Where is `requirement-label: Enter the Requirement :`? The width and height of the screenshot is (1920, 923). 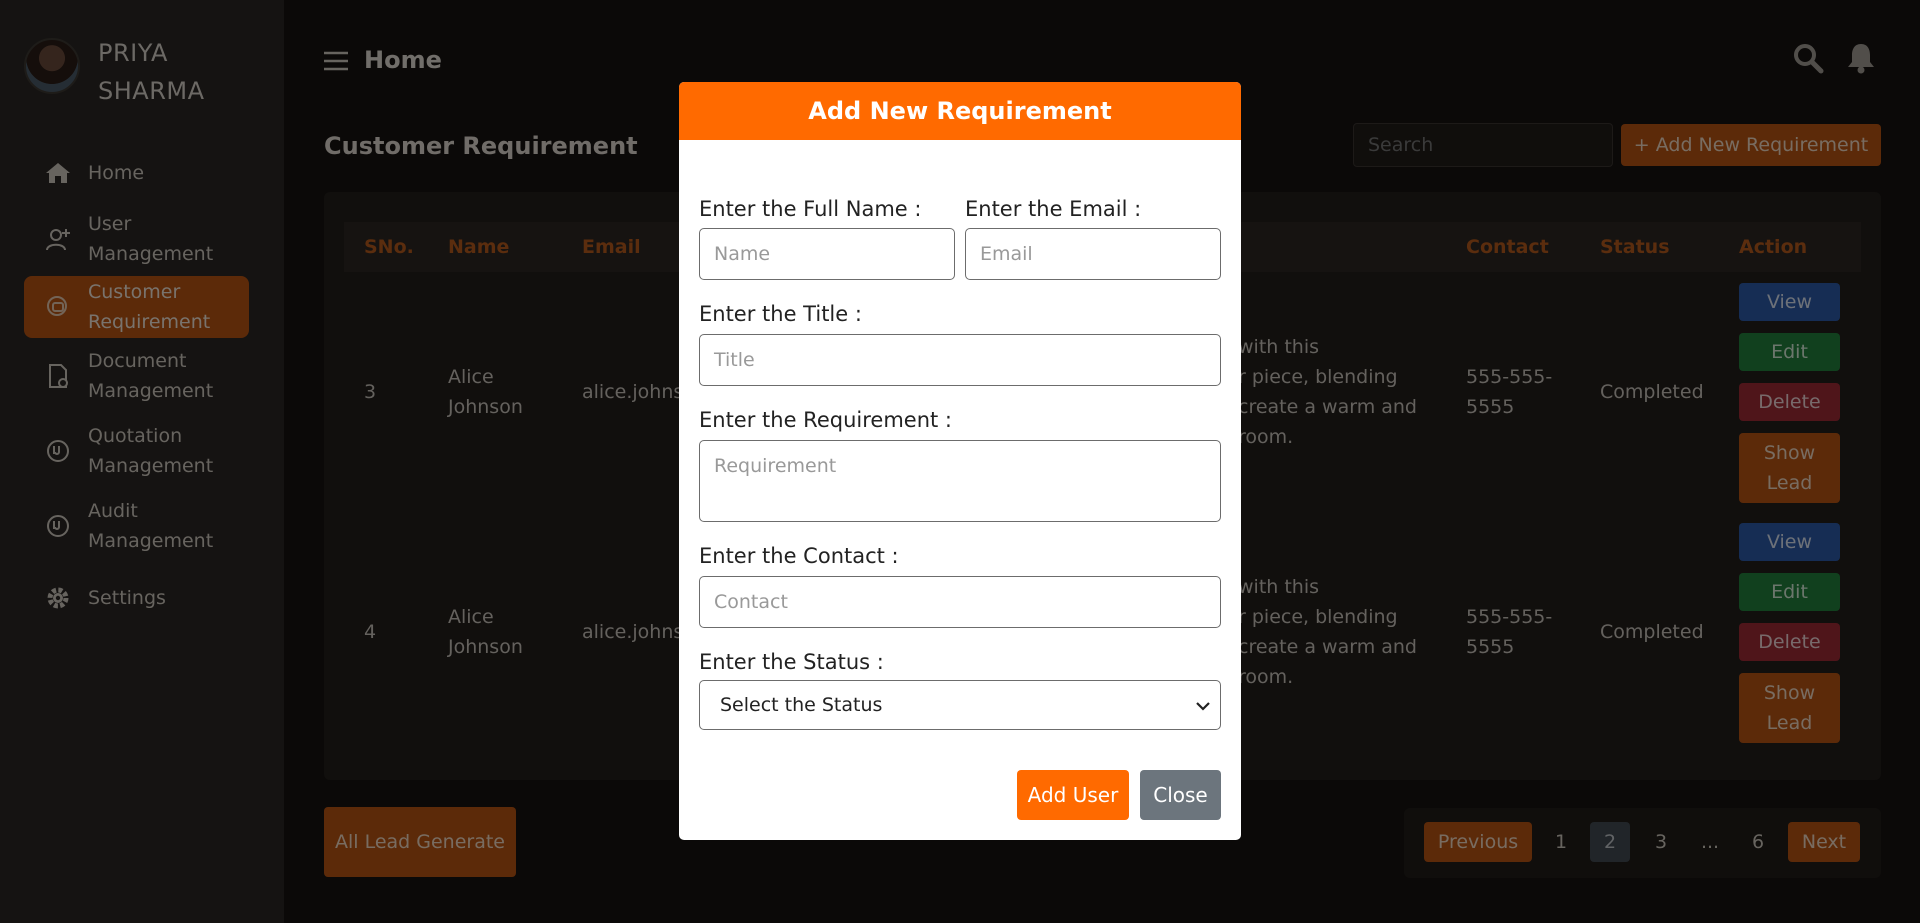 requirement-label: Enter the Requirement : is located at coordinates (825, 420).